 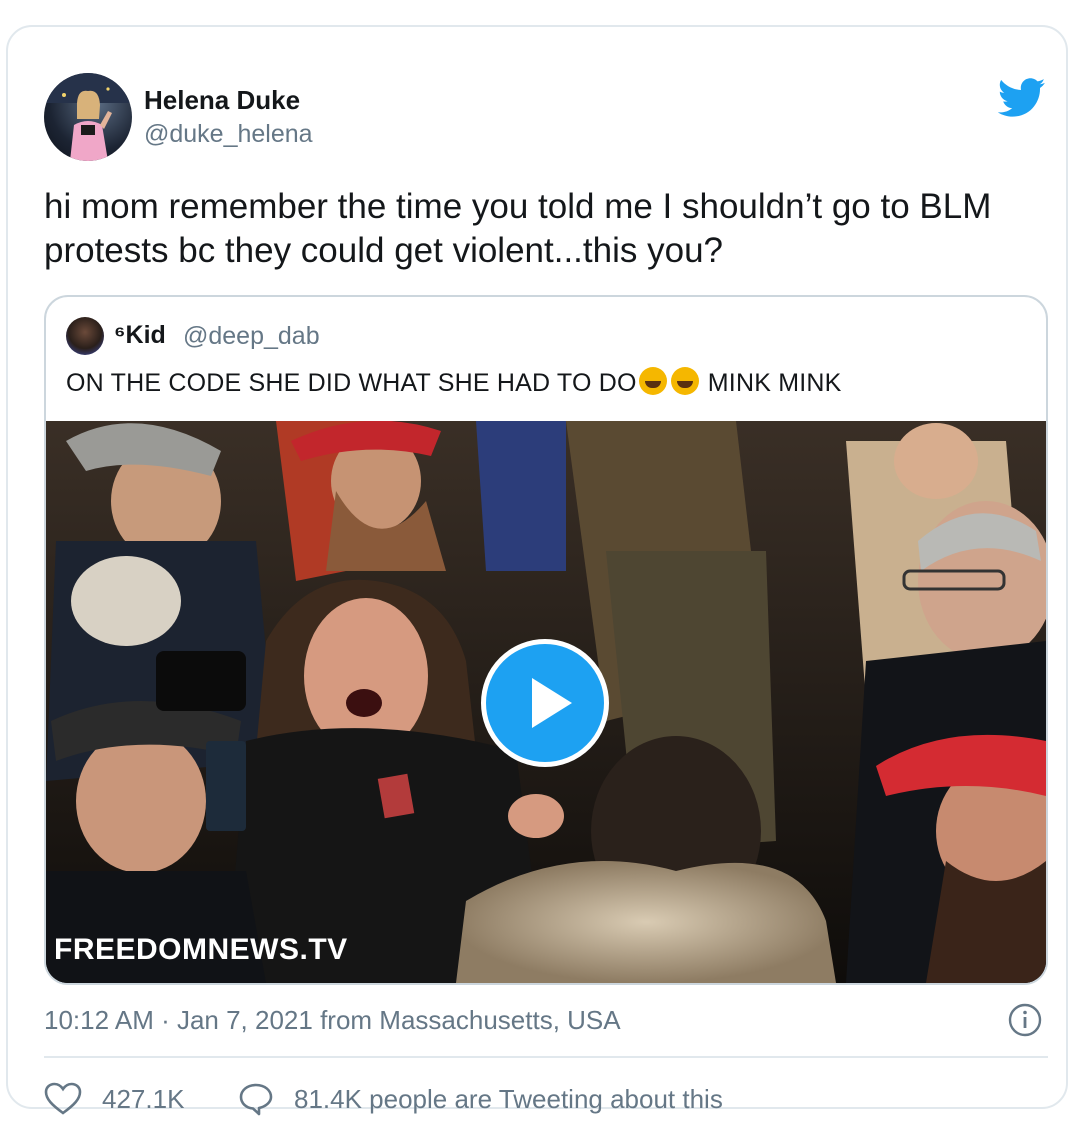 I want to click on author-name: Helena Duke, so click(x=222, y=100).